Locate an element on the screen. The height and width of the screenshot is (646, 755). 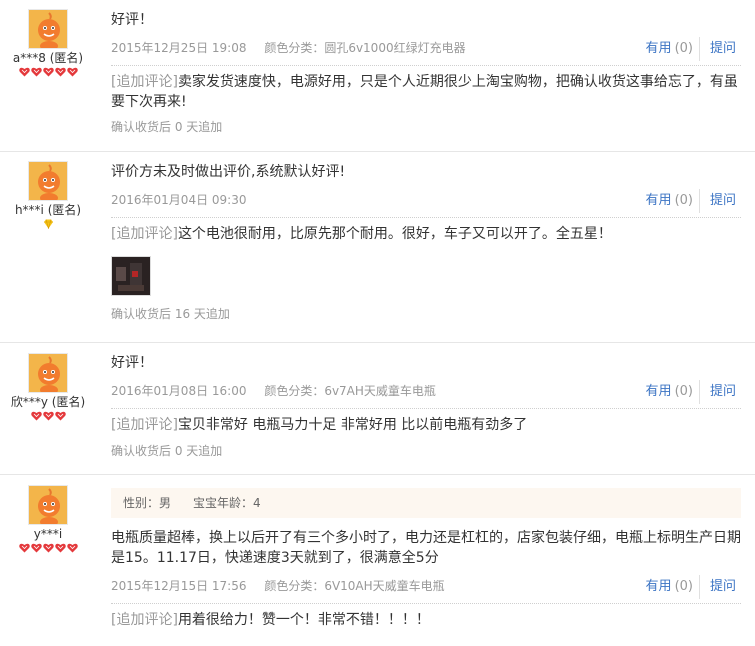
append-review: [追加评论]宝贝非常好 电瓶马力十足 非常好用 比以前电瓶有劲多了 is located at coordinates (426, 425).